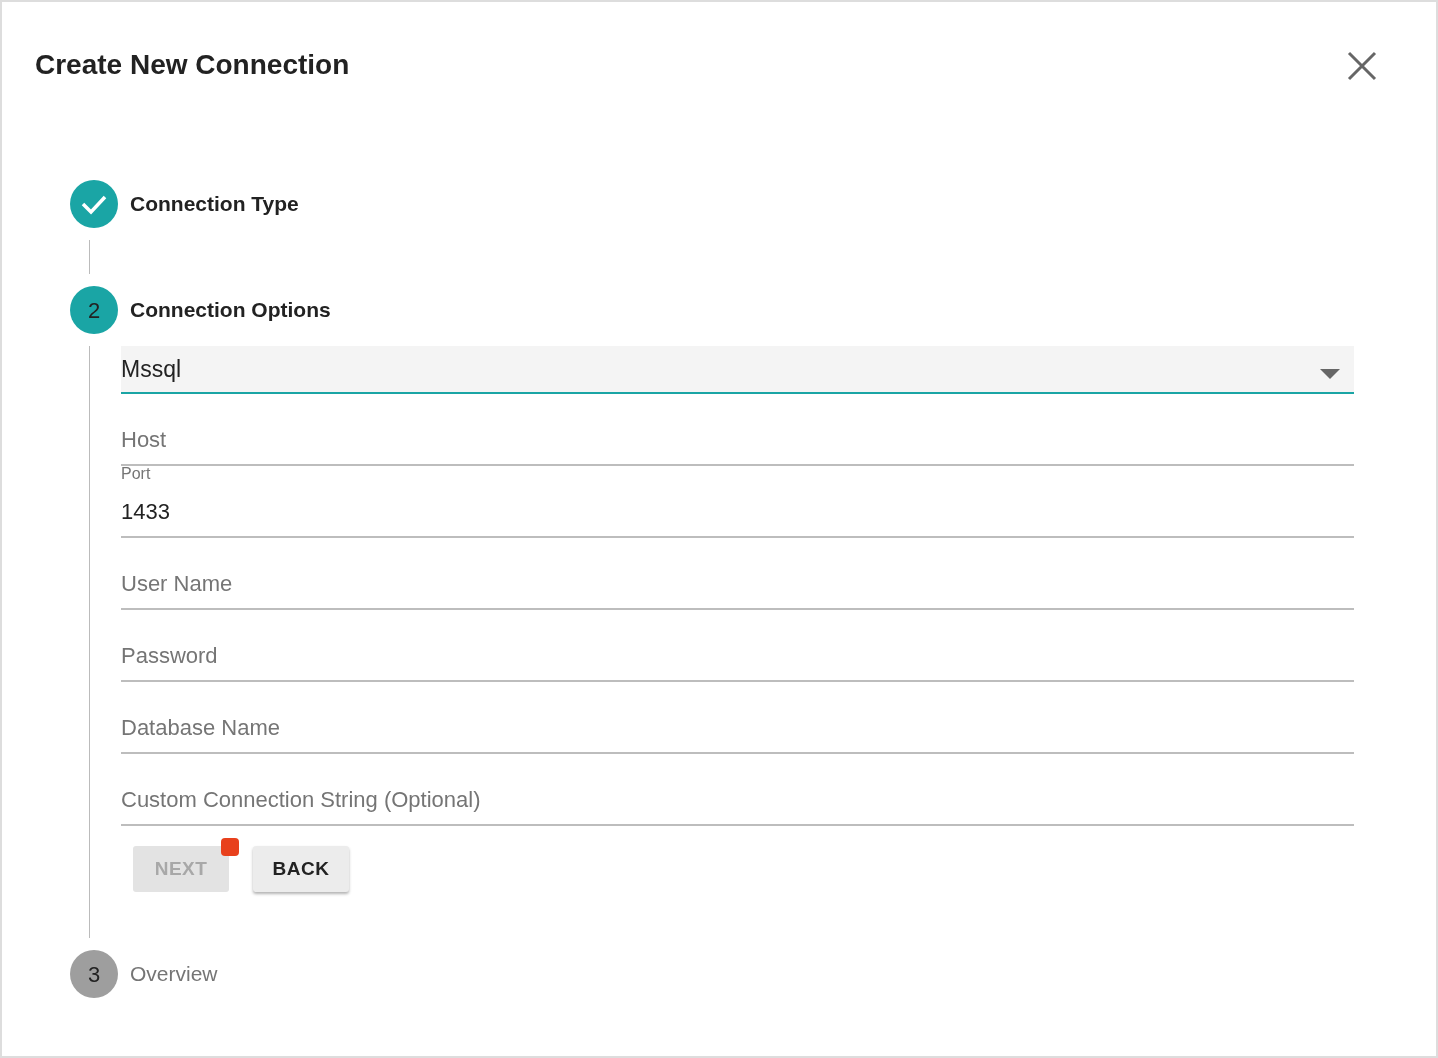  Describe the element at coordinates (94, 204) in the screenshot. I see `check-icon` at that location.